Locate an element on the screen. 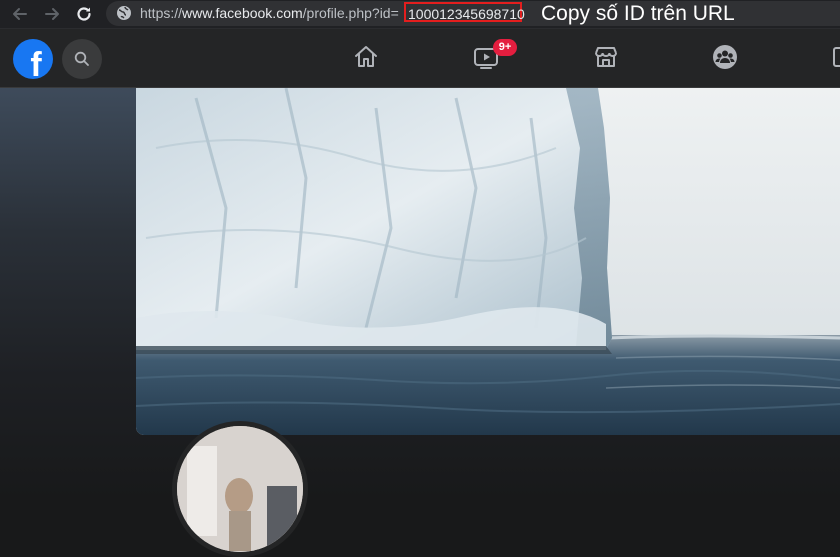 The width and height of the screenshot is (840, 557). facebook-header: f 9+ is located at coordinates (420, 58).